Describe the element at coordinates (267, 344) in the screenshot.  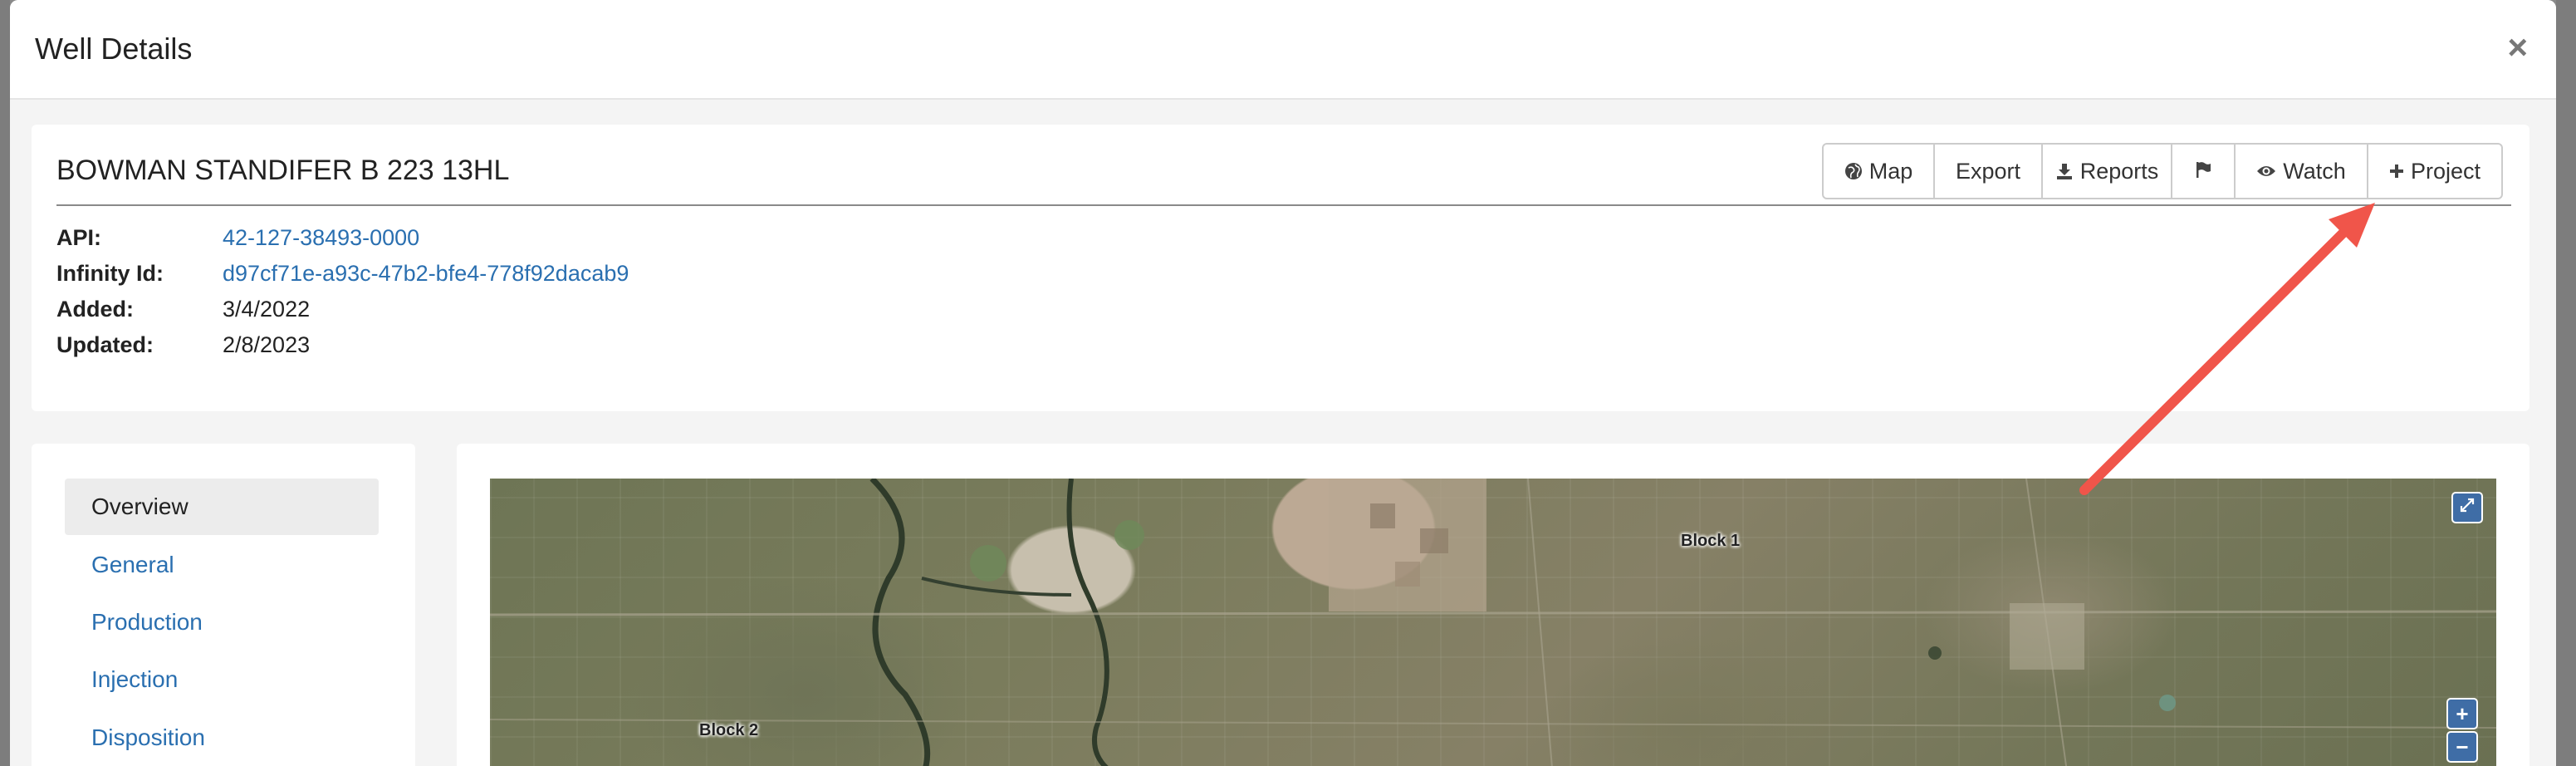
I see `updated-value: 2/8/2023` at that location.